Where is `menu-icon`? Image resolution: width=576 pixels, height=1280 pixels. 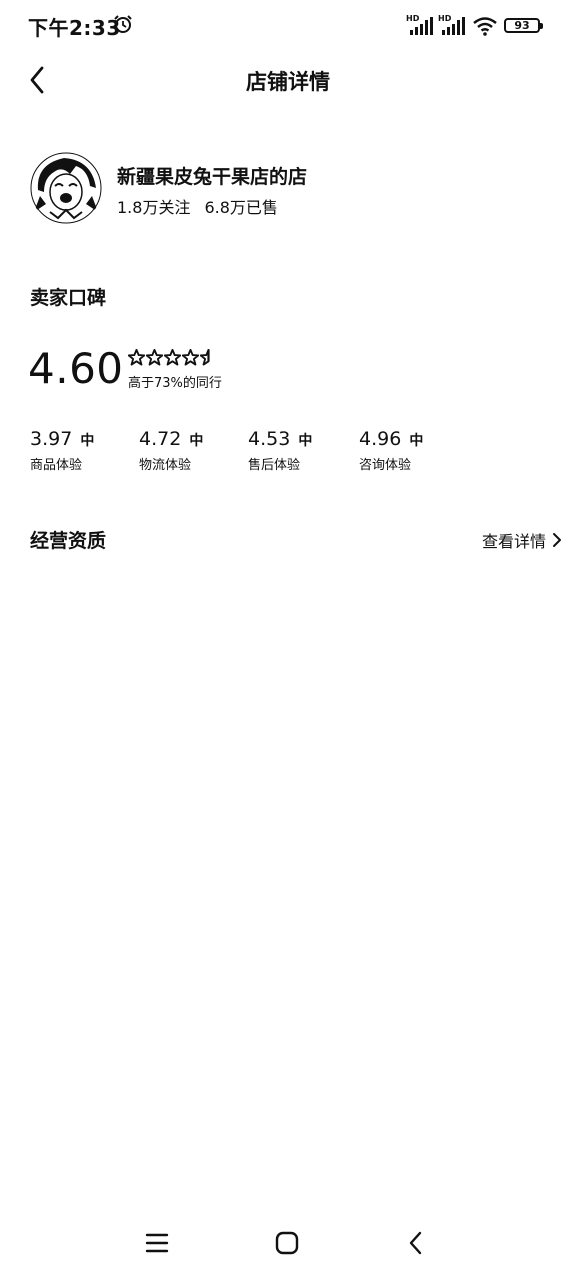
menu-icon is located at coordinates (157, 1243).